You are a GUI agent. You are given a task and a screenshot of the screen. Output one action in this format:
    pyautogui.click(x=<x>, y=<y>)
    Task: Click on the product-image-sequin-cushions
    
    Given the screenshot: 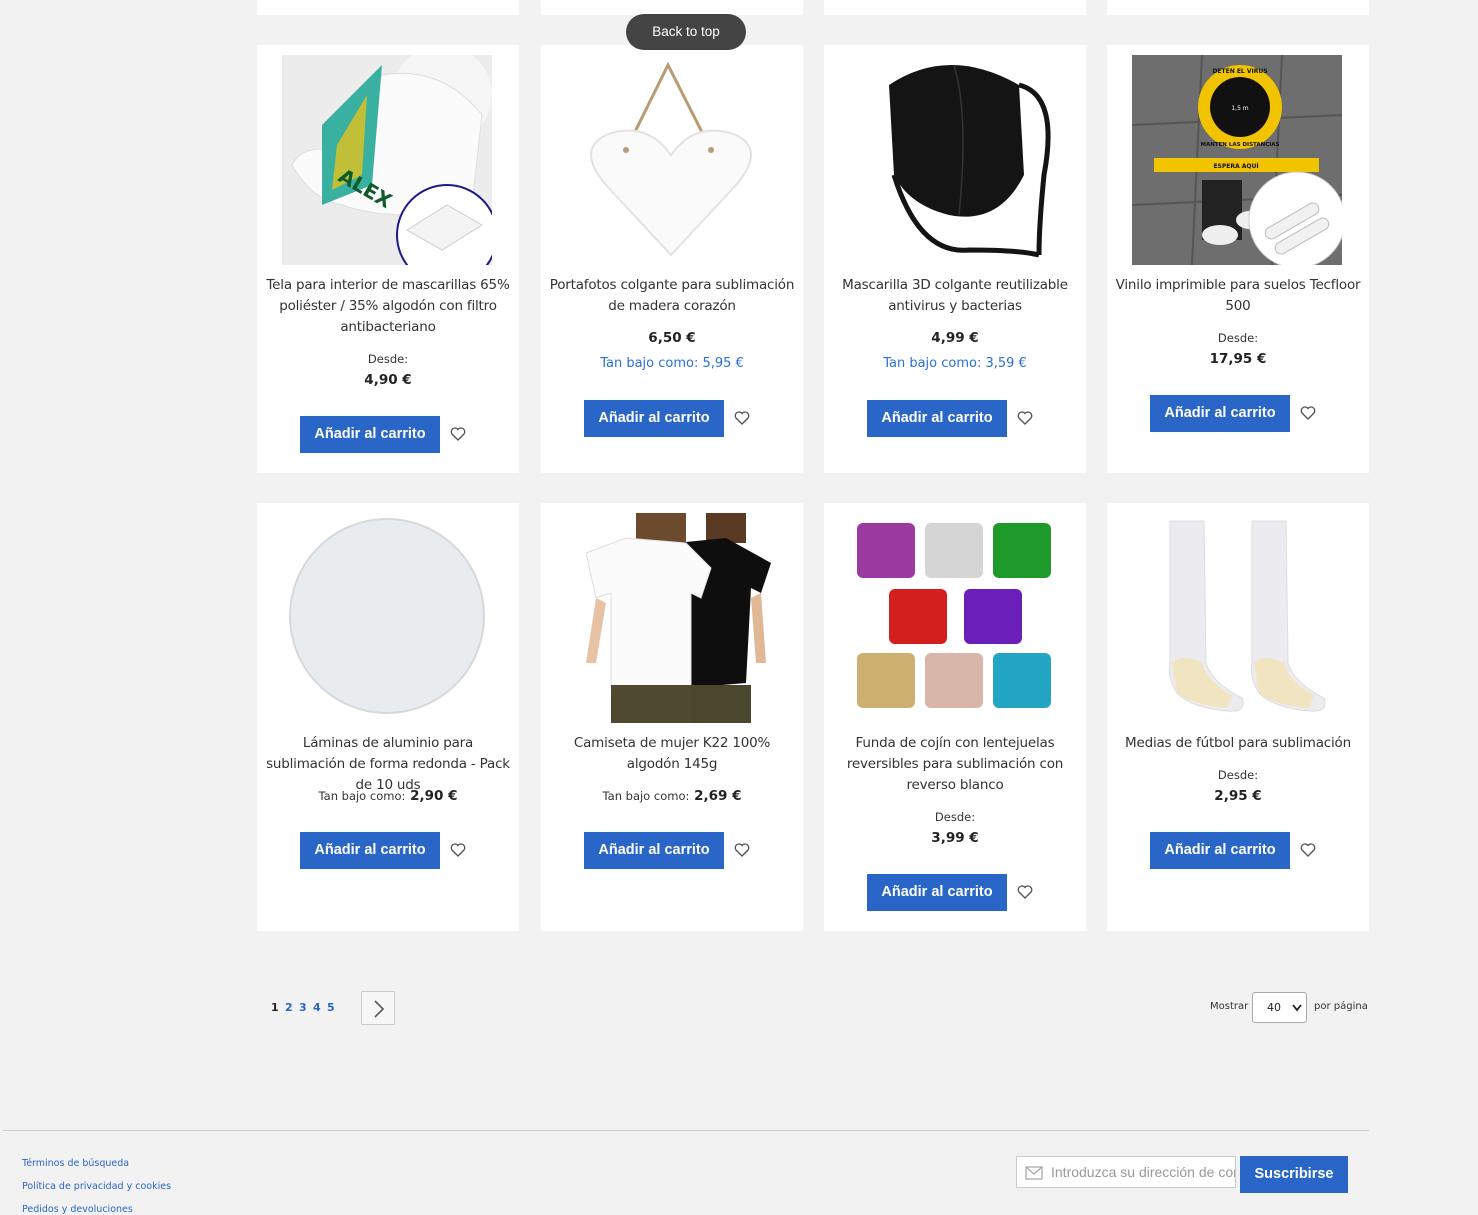 What is the action you would take?
    pyautogui.click(x=954, y=618)
    